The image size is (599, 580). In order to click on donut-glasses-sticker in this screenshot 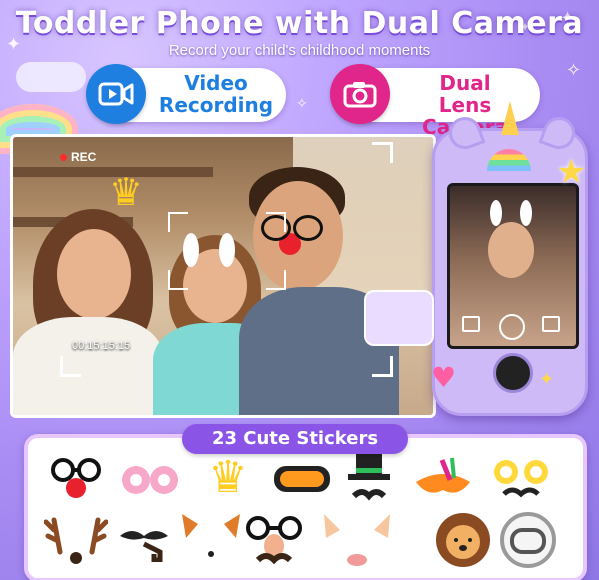, I will do `click(150, 480)`.